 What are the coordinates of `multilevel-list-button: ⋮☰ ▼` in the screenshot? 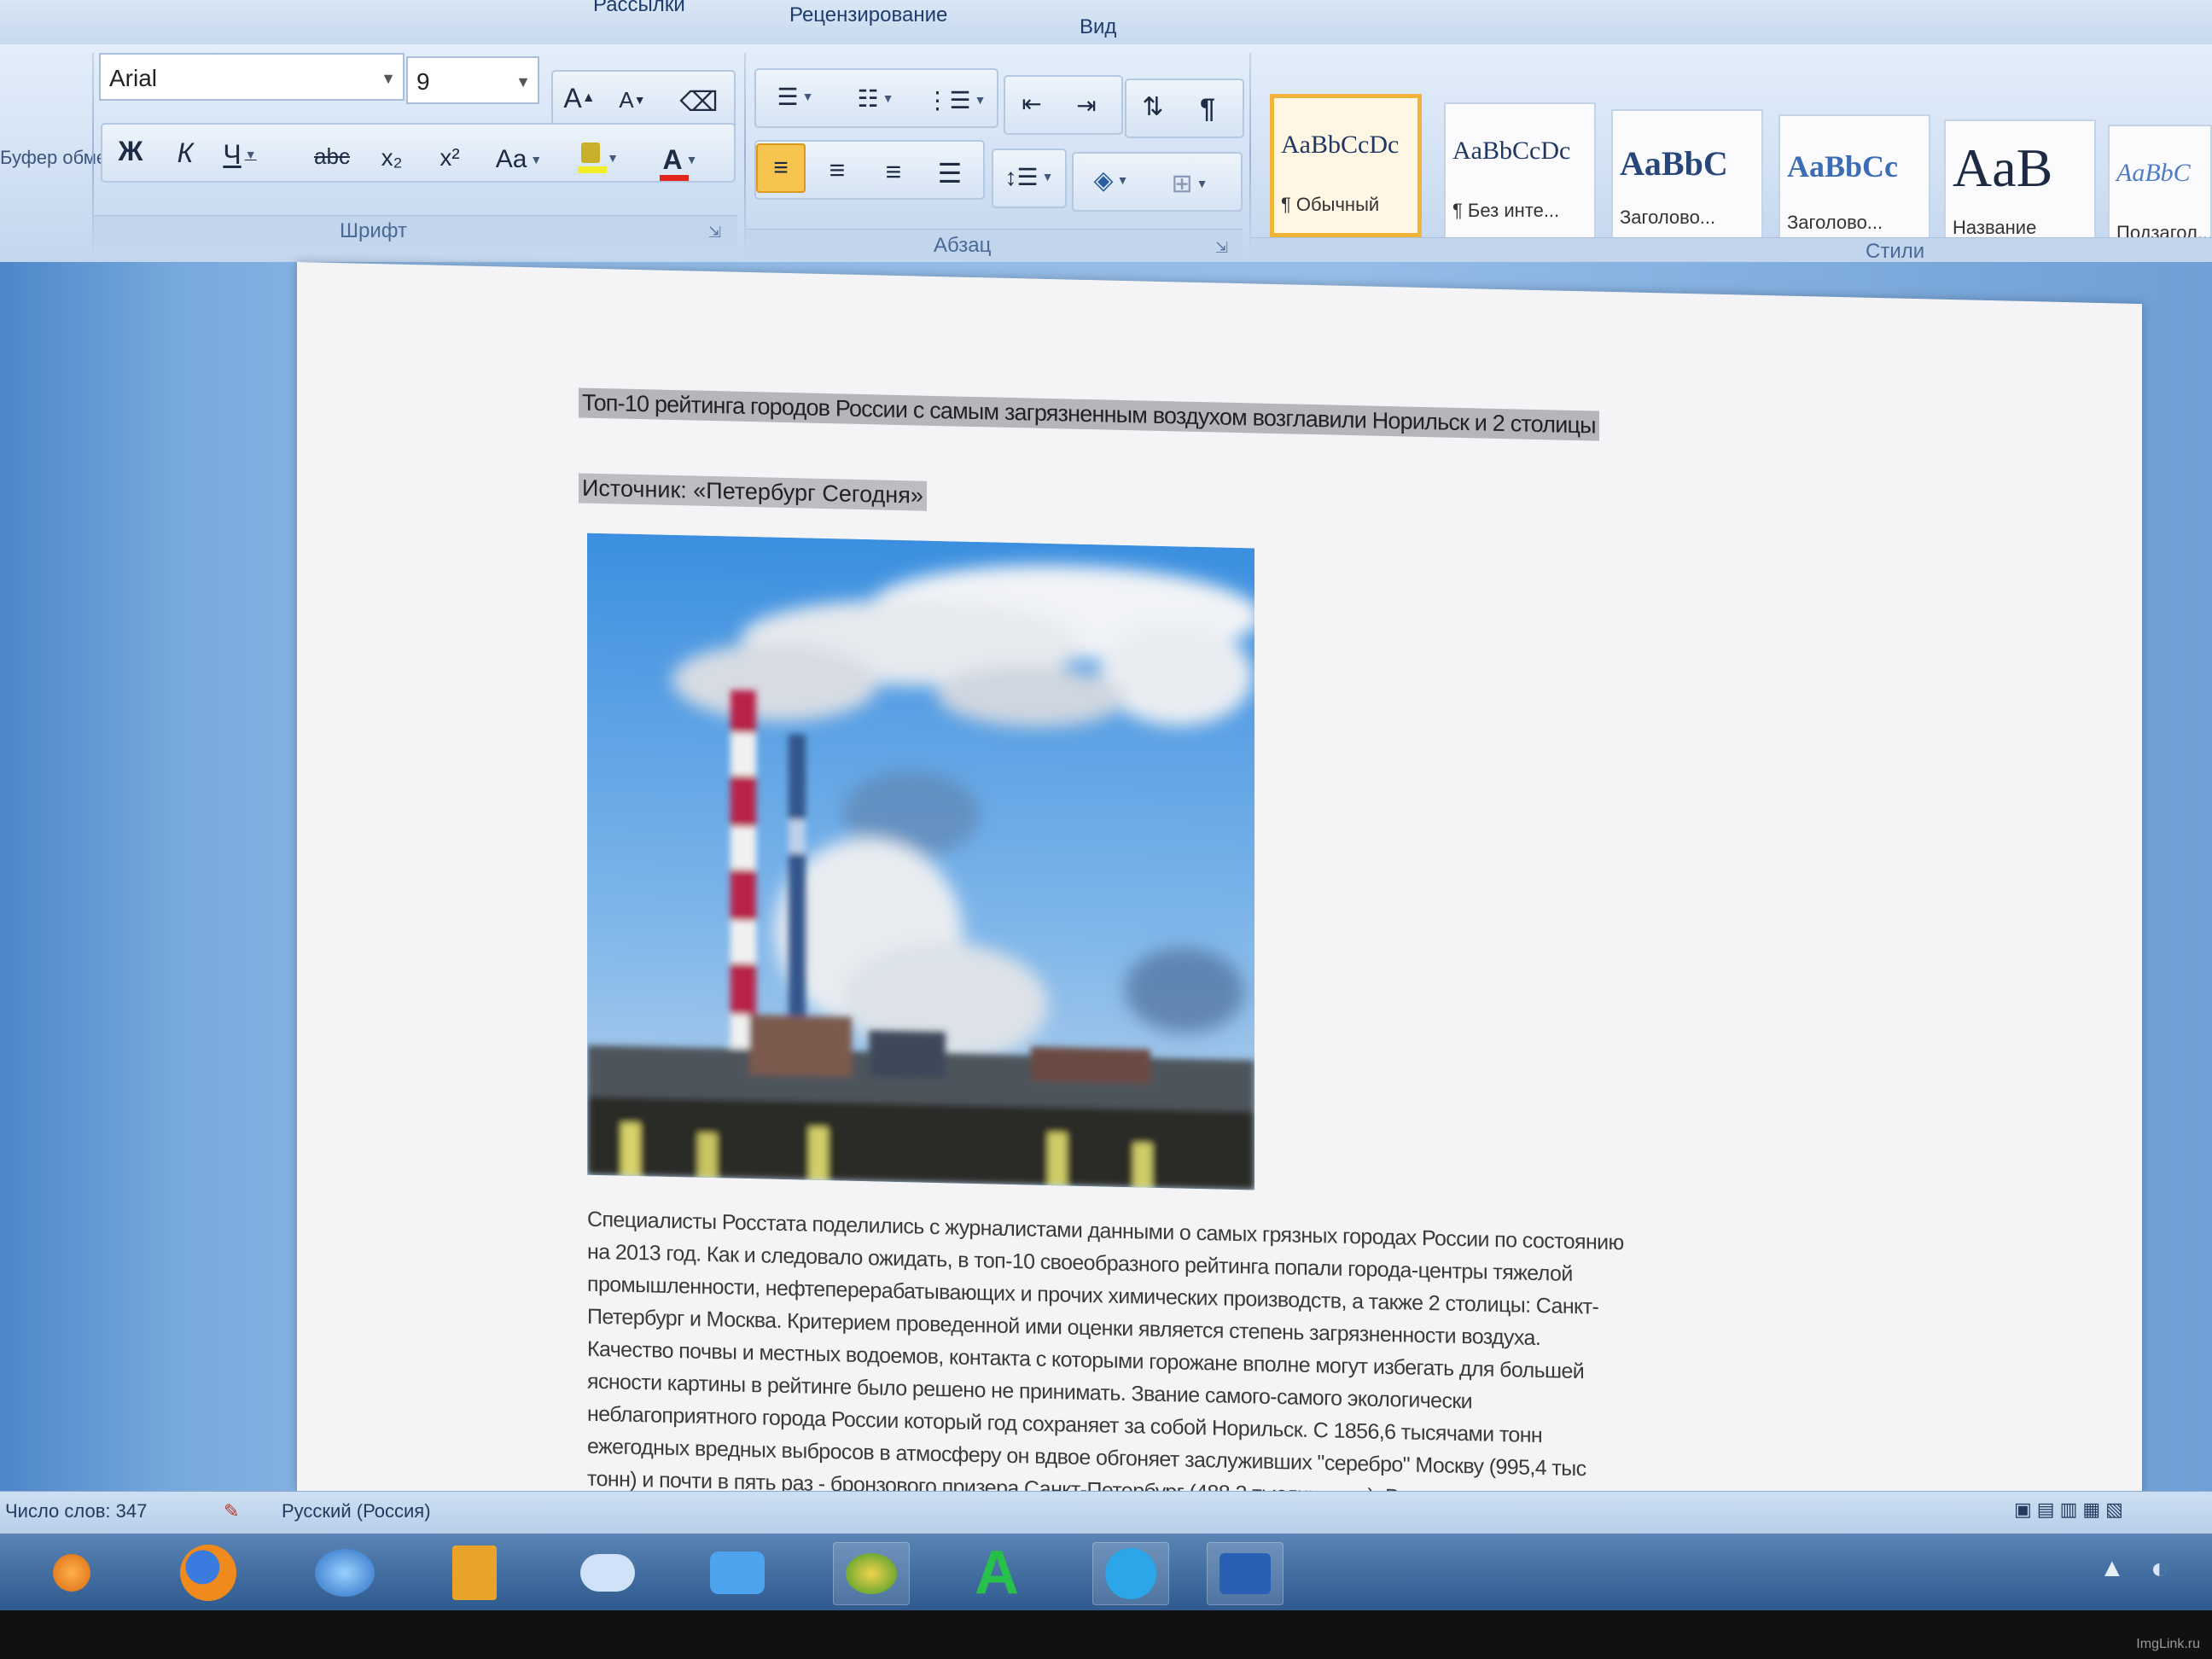 It's located at (956, 100).